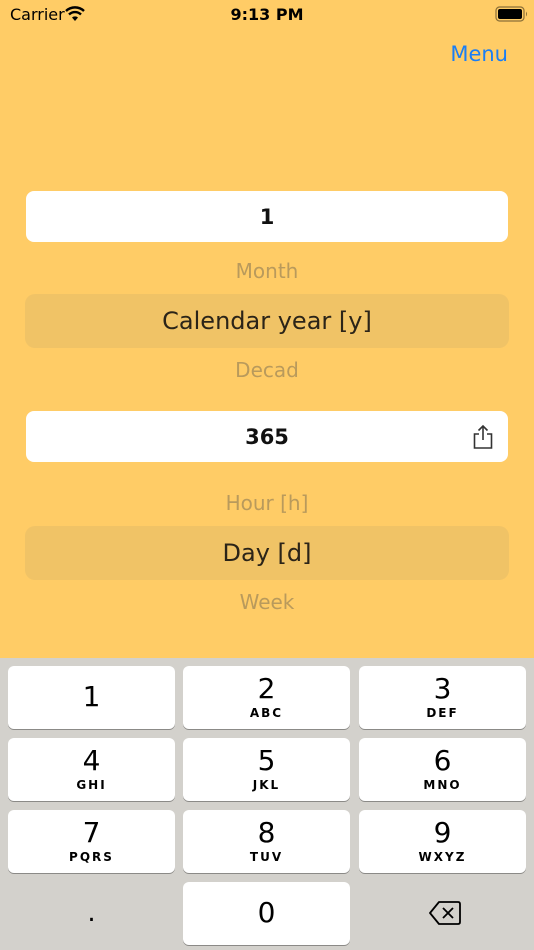  Describe the element at coordinates (511, 14) in the screenshot. I see `battery-icon` at that location.